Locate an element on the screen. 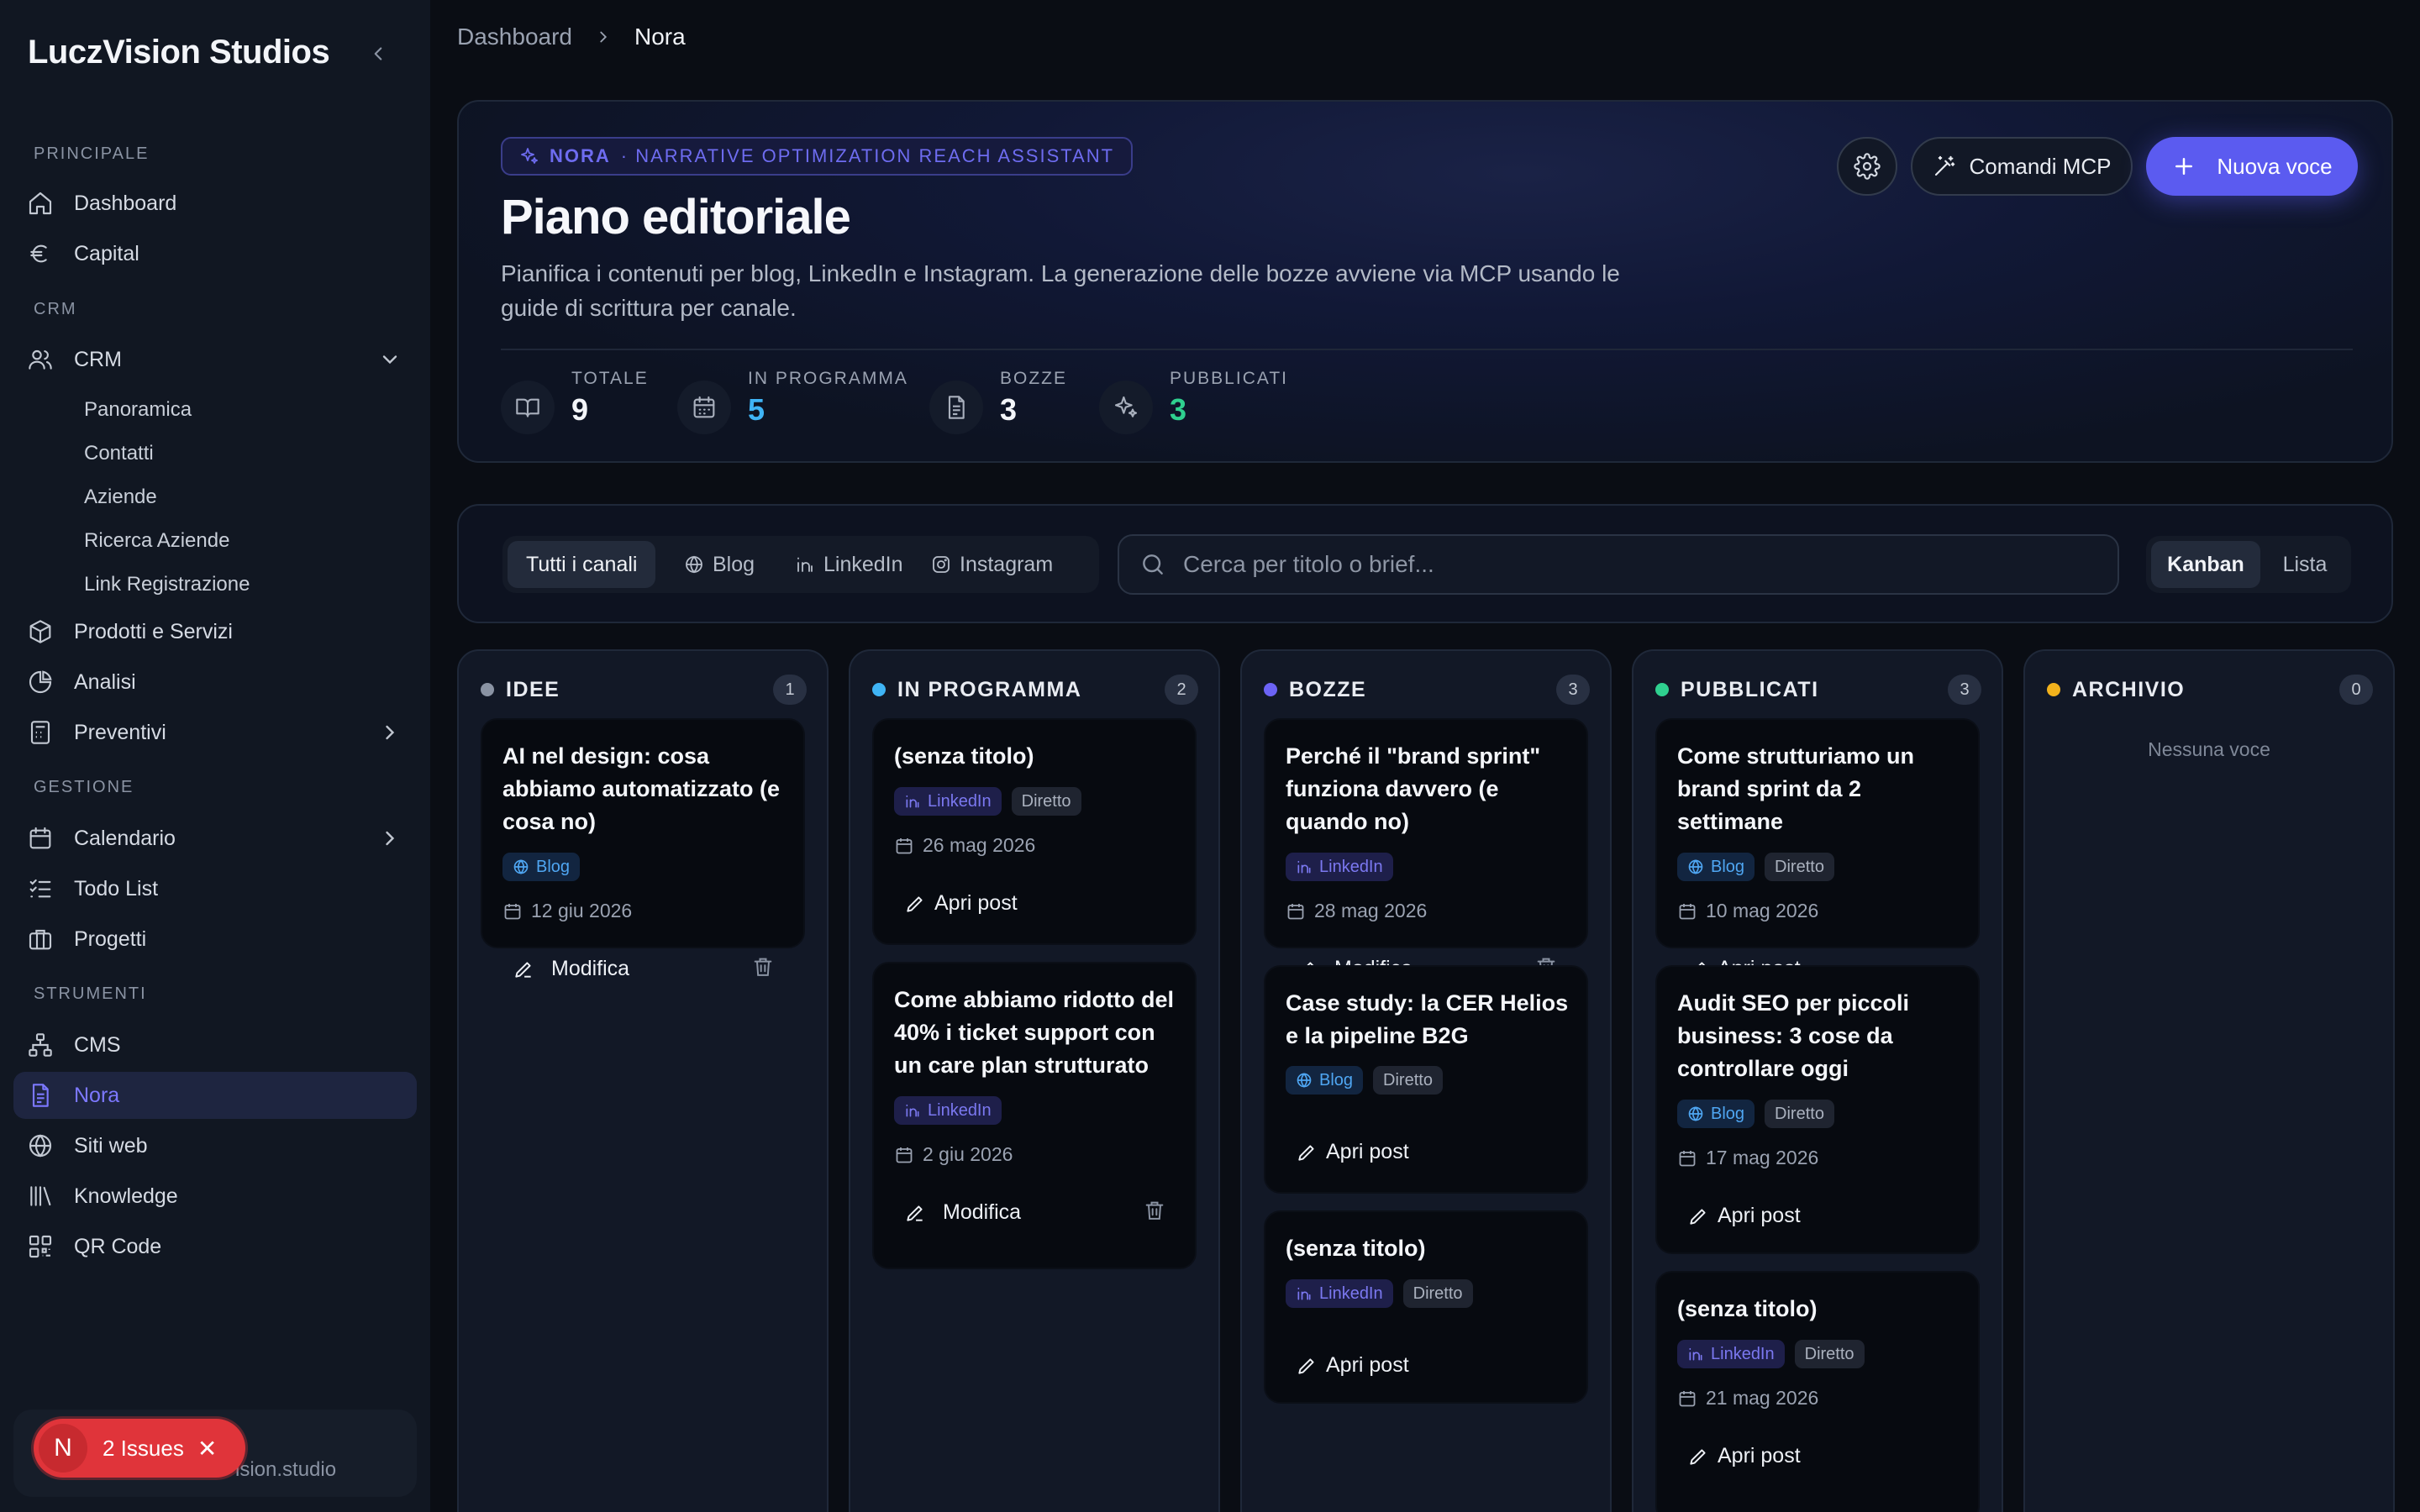  sidebar-item-label: Analisi is located at coordinates (105, 681).